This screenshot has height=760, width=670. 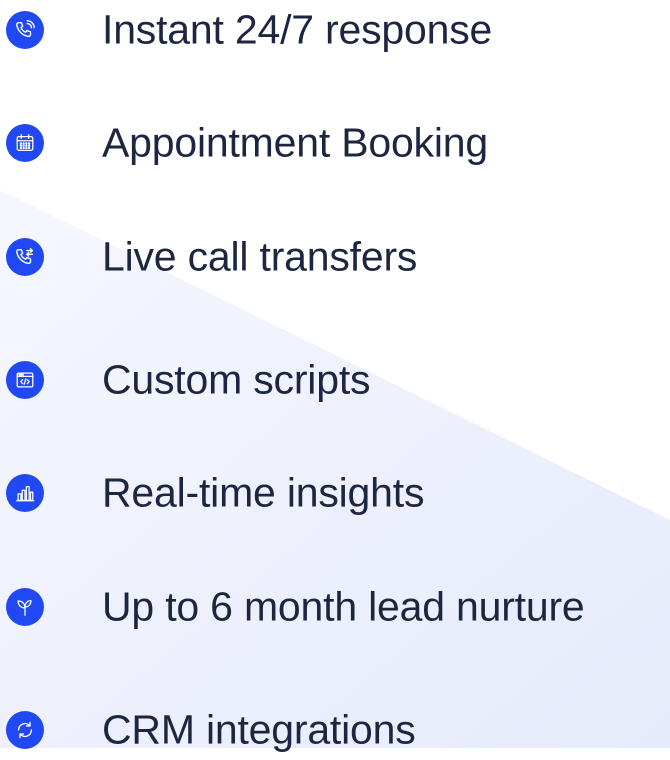 I want to click on feature-item-custom-scripts: Custom scripts, so click(x=335, y=380).